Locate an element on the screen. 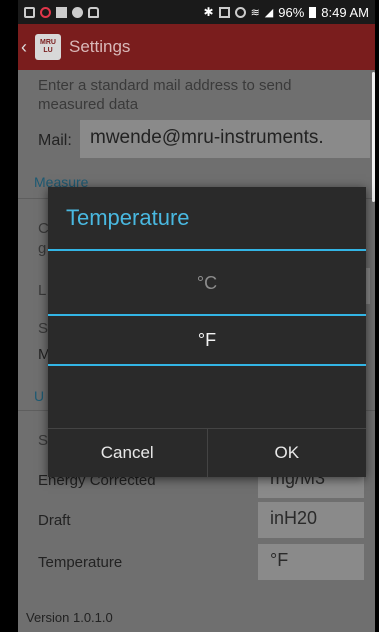  app-bar-title: Settings is located at coordinates (100, 46).